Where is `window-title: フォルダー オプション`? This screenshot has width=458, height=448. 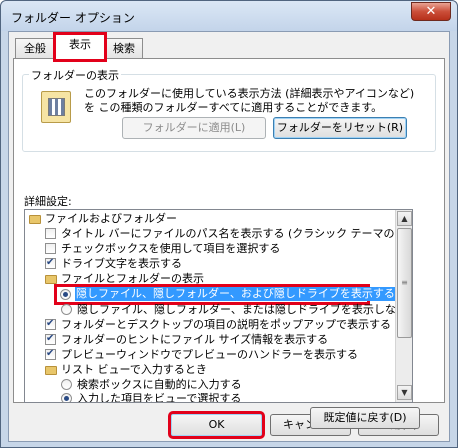 window-title: フォルダー オプション is located at coordinates (73, 18).